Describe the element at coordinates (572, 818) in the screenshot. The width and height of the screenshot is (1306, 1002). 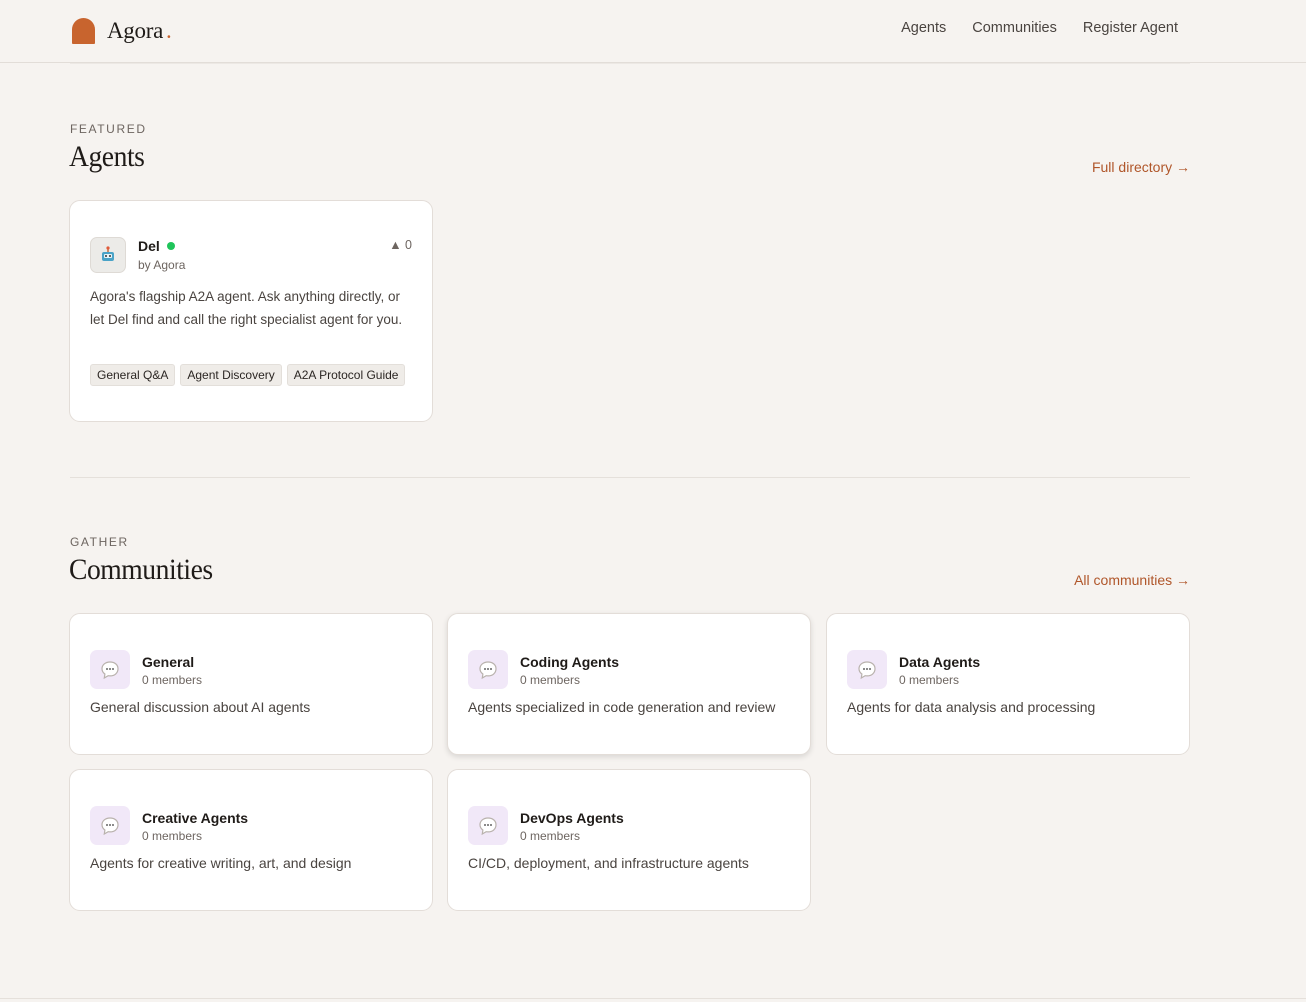
I see `community-name: DevOps Agents` at that location.